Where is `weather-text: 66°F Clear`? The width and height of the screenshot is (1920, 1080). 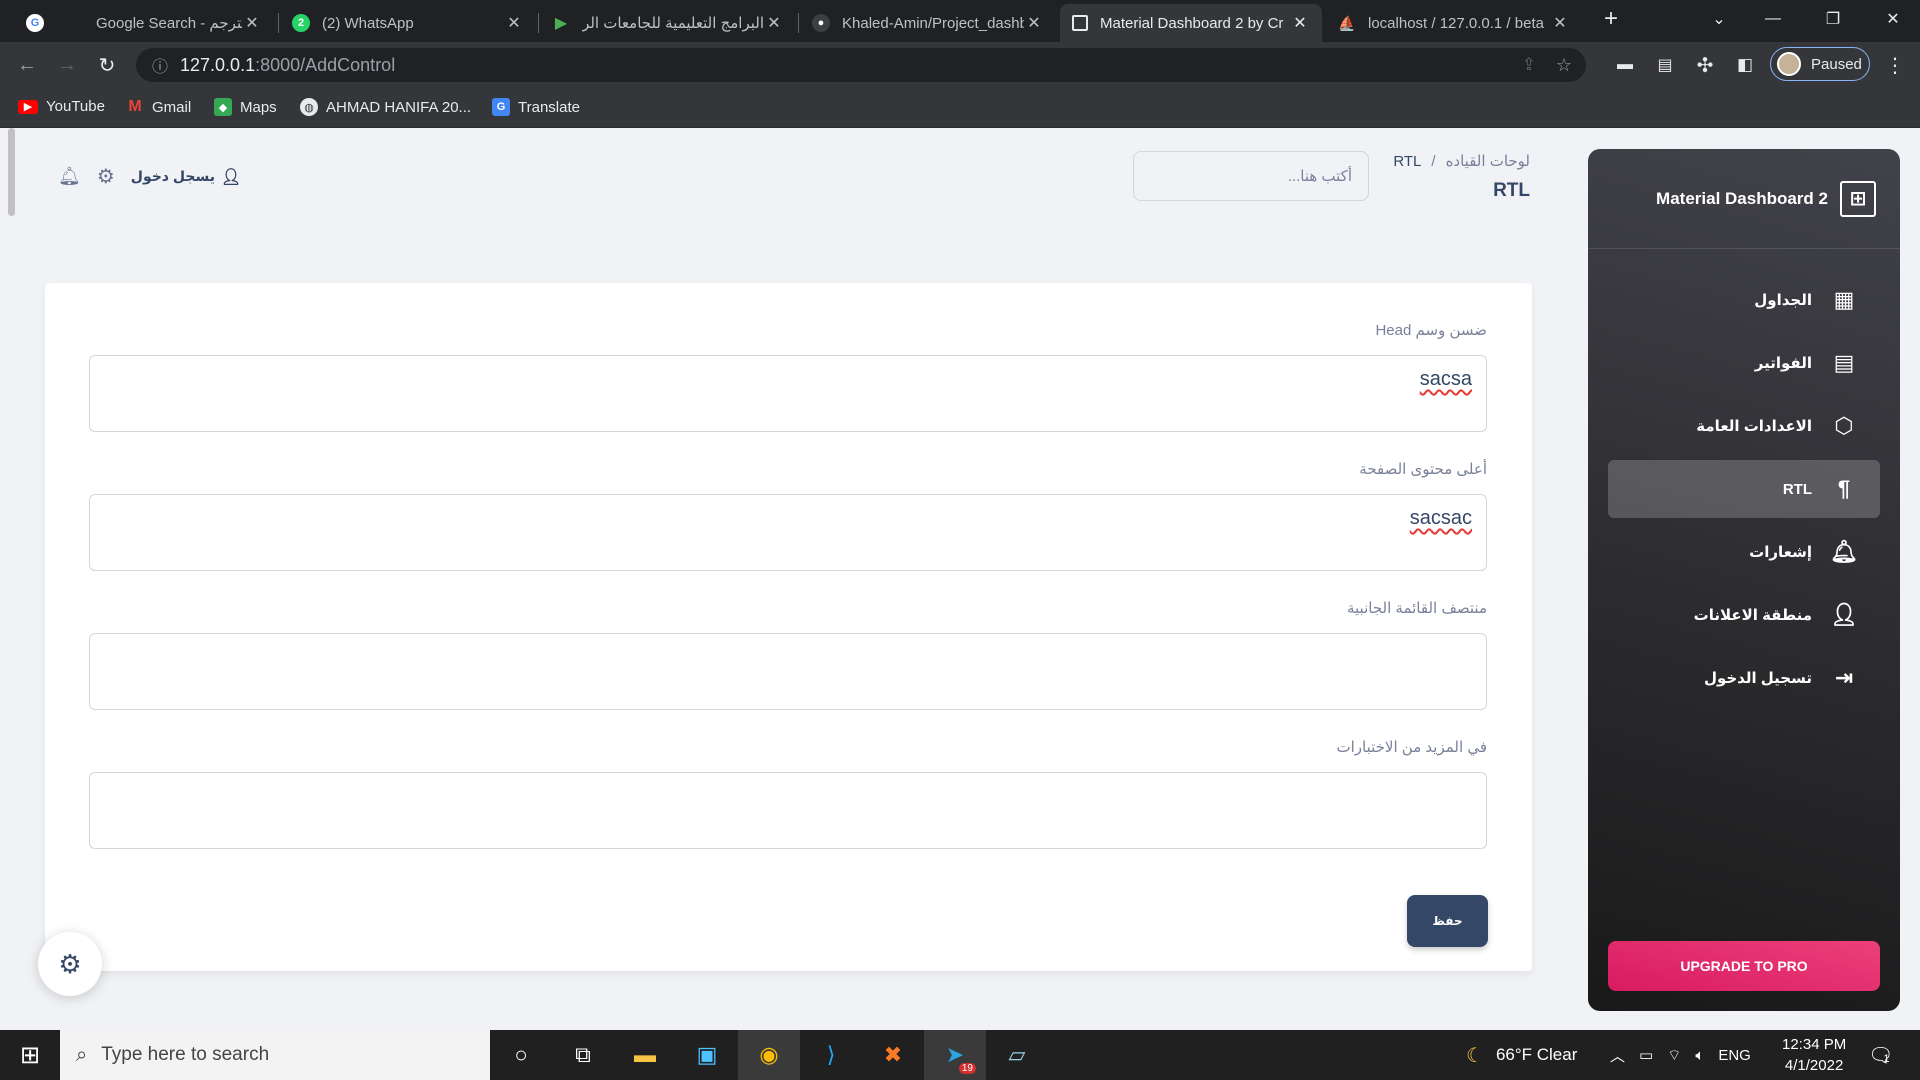 weather-text: 66°F Clear is located at coordinates (1536, 1054).